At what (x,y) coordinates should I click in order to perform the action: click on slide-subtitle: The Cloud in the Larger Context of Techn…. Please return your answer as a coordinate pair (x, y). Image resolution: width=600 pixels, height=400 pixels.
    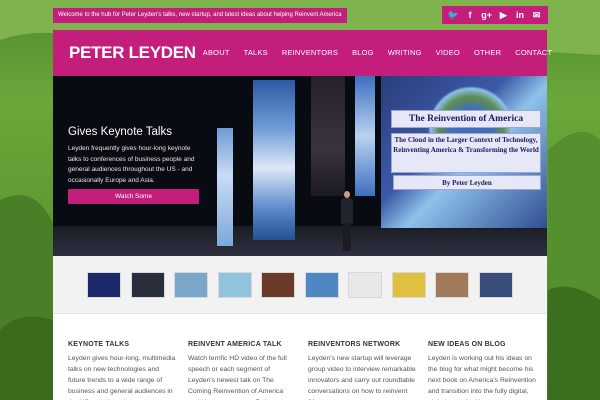
    Looking at the image, I should click on (466, 153).